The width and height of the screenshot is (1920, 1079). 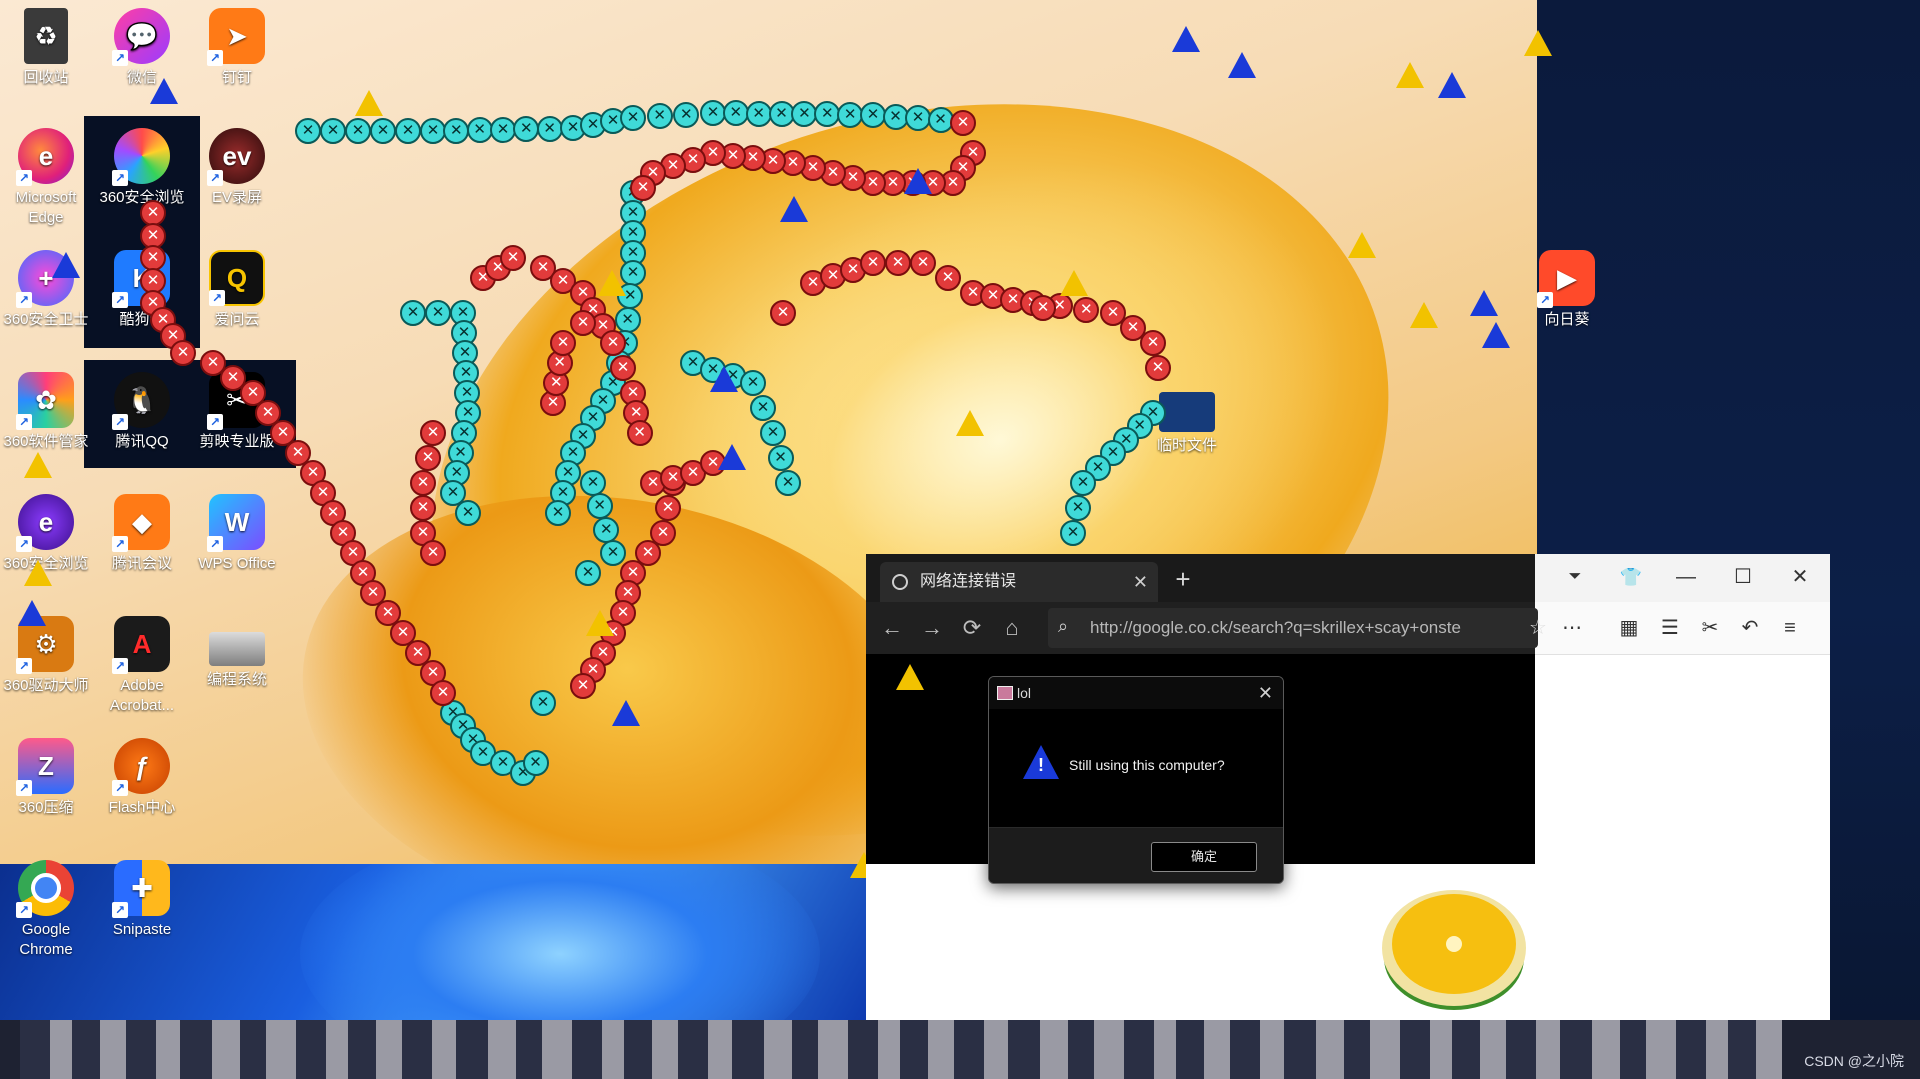 What do you see at coordinates (1567, 290) in the screenshot?
I see `desktop-icon-xiangrikui: ▶ ↗ 向日葵` at bounding box center [1567, 290].